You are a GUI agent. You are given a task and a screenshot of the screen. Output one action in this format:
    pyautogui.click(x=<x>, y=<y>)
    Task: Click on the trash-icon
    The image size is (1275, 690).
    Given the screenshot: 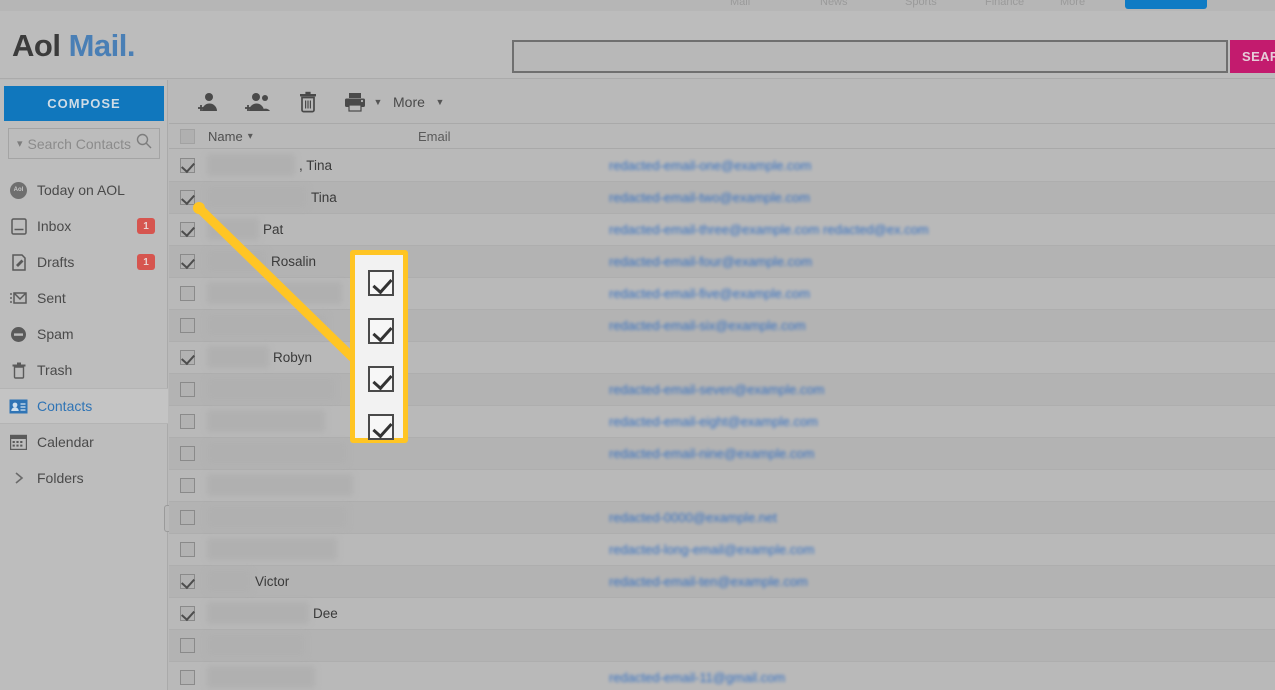 What is the action you would take?
    pyautogui.click(x=18, y=370)
    